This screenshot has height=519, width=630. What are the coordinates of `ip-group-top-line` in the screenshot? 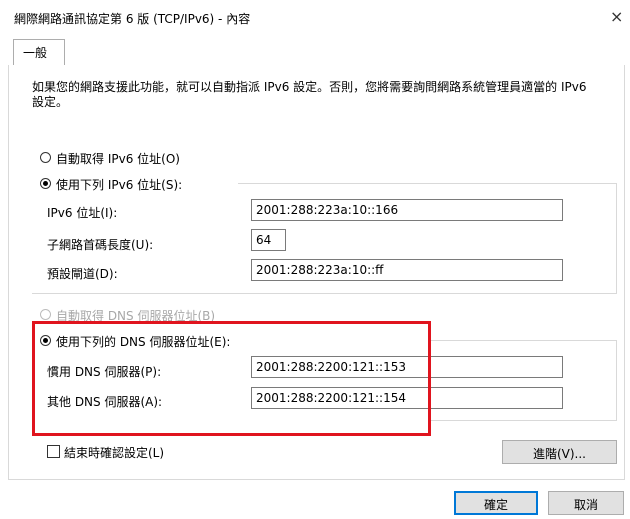 It's located at (427, 183).